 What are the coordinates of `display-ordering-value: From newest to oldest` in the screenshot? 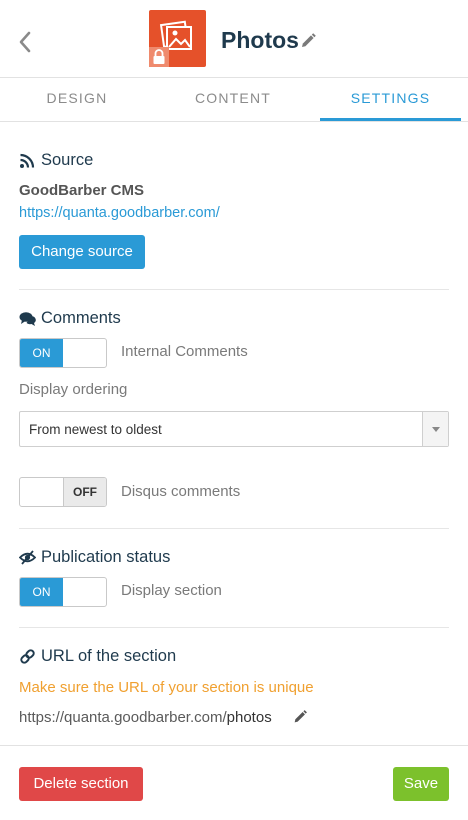 It's located at (95, 429).